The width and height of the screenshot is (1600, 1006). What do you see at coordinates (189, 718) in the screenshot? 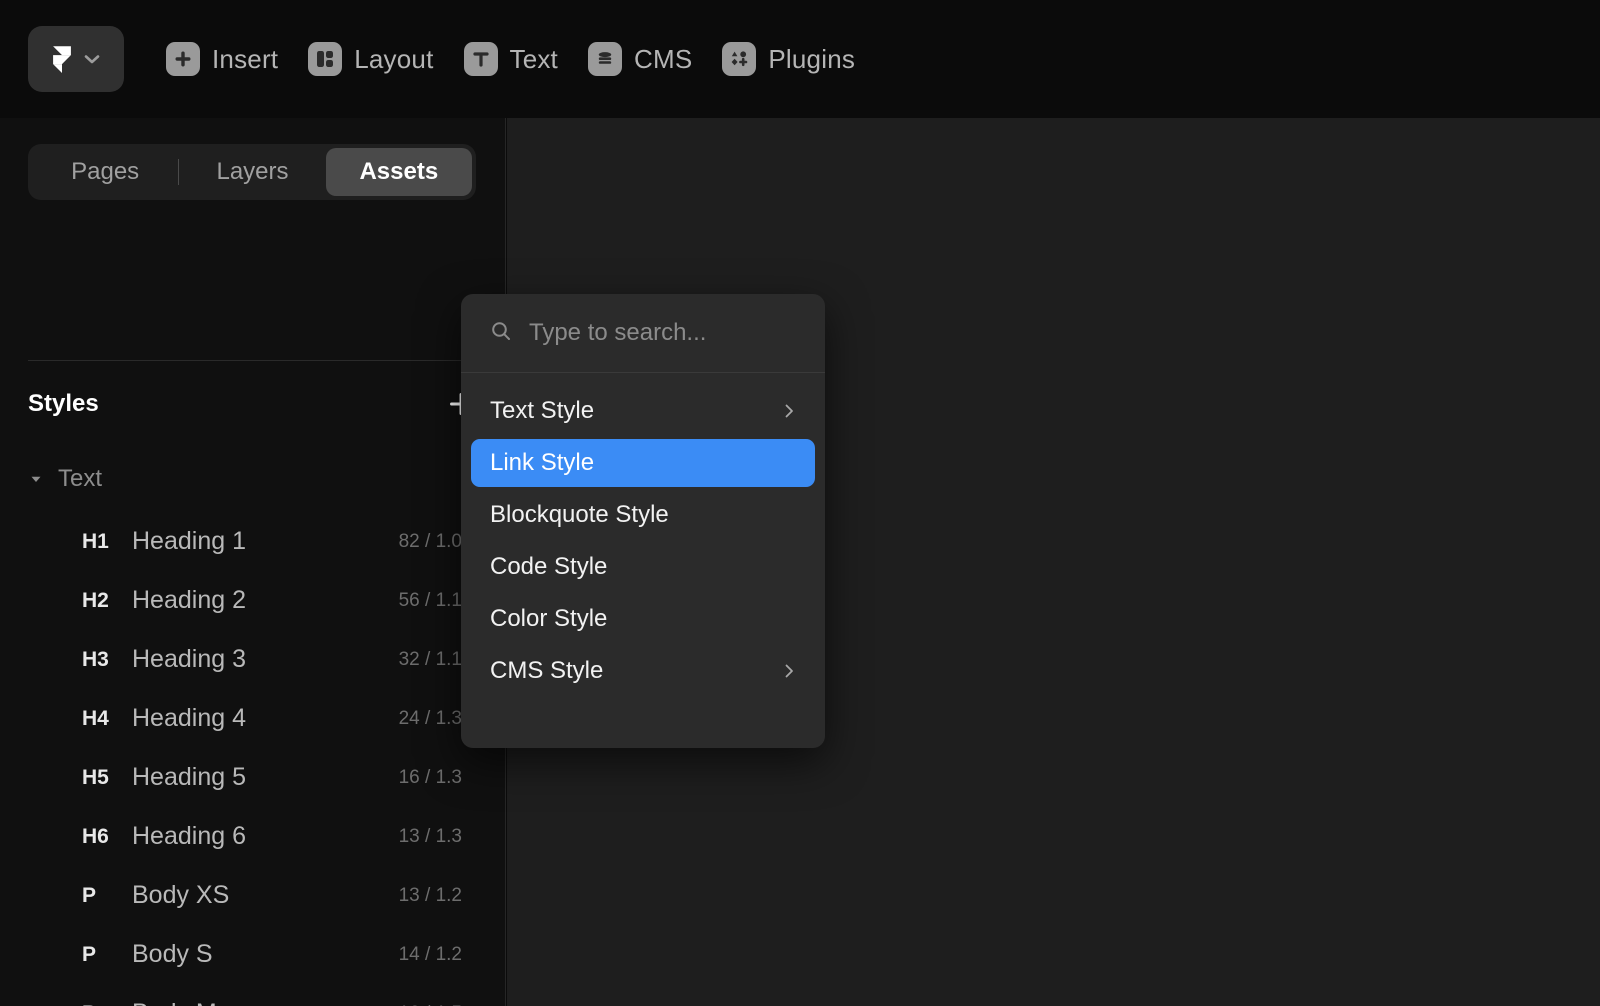
I see `style-name: Heading 4` at bounding box center [189, 718].